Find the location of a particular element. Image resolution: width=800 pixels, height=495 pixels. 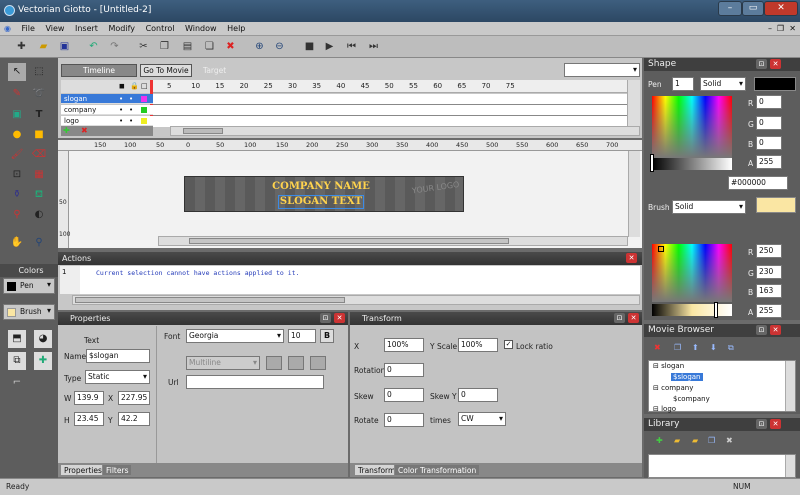

brush-spectrum-cursor is located at coordinates (661, 249).